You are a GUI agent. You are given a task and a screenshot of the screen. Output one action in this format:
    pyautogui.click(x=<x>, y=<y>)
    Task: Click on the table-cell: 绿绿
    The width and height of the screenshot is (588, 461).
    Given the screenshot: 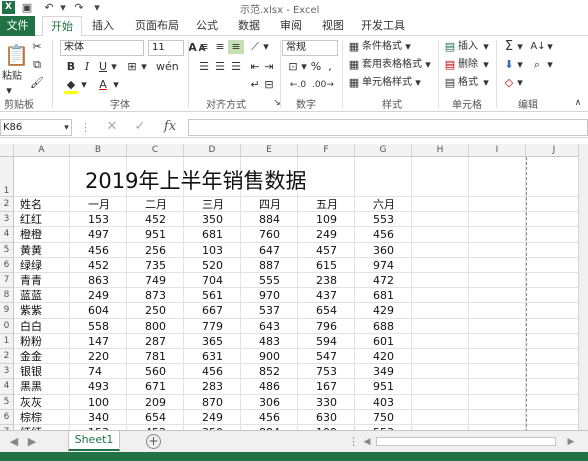 What is the action you would take?
    pyautogui.click(x=42, y=265)
    